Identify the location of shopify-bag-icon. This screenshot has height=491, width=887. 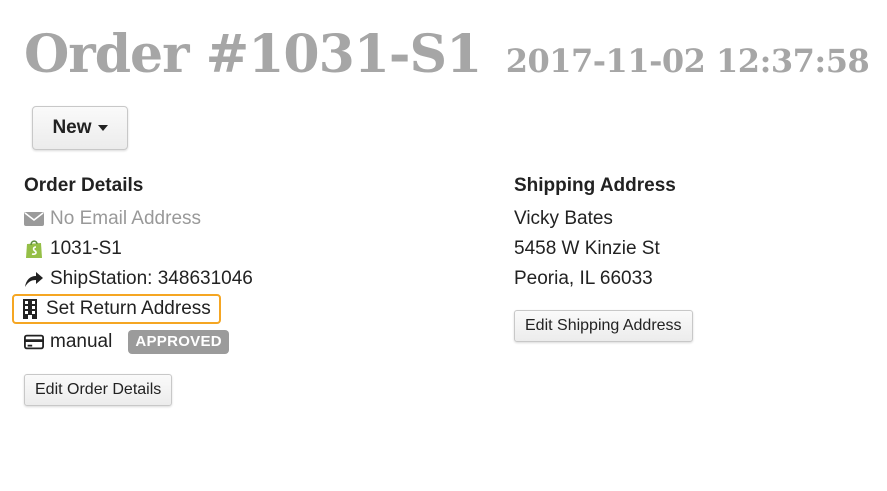
(34, 249).